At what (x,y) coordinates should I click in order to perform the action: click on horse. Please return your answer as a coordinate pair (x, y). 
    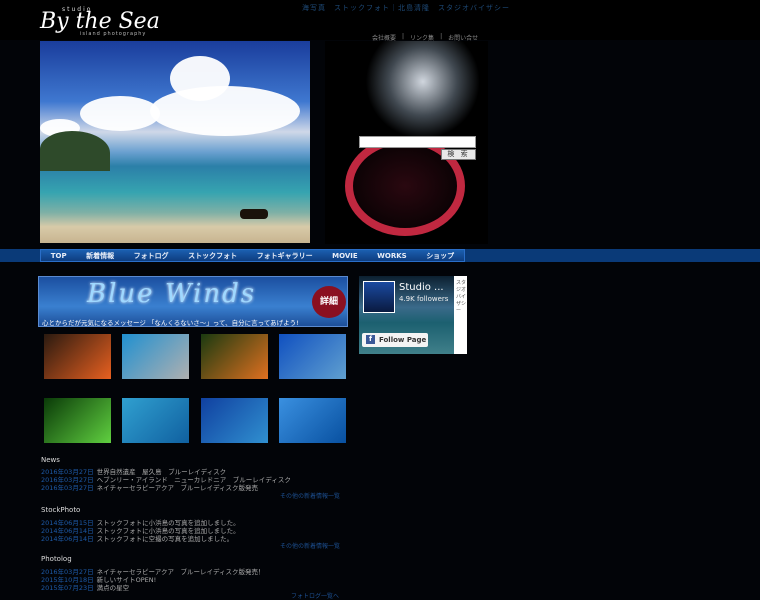
    Looking at the image, I should click on (254, 214).